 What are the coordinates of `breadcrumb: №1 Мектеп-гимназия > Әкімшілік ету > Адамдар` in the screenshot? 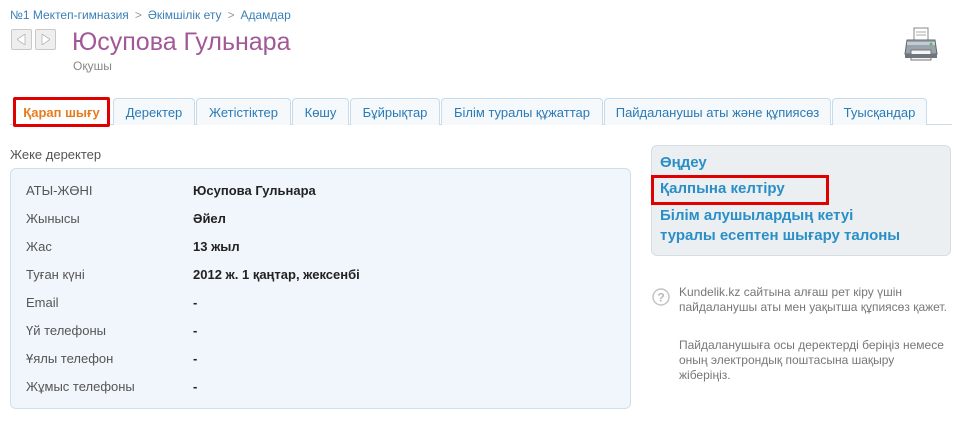 It's located at (150, 15).